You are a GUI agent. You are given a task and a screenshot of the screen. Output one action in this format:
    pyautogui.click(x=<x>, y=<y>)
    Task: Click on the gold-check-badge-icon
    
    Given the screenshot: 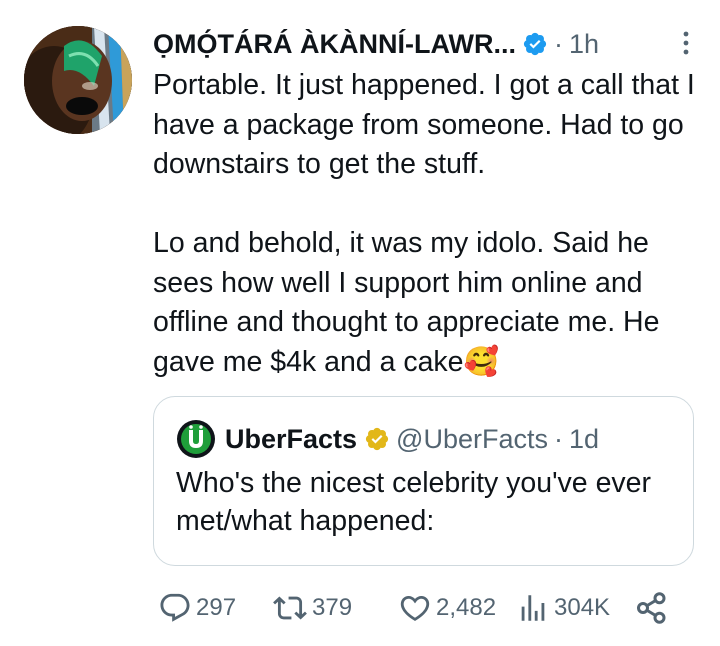 What is the action you would take?
    pyautogui.click(x=377, y=439)
    